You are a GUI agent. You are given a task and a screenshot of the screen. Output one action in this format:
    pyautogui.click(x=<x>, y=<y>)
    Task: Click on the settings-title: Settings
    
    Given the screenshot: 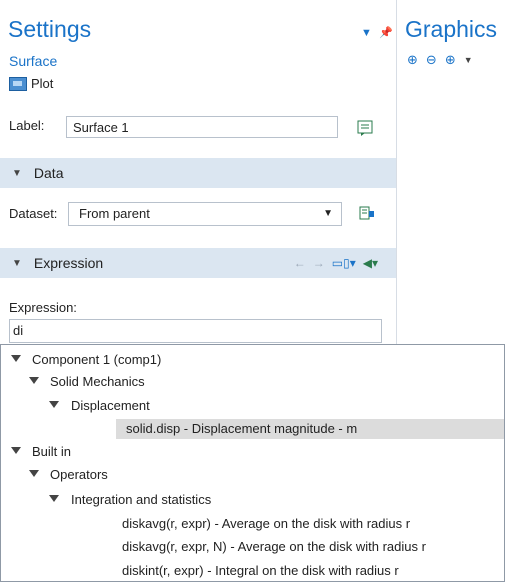 What is the action you would take?
    pyautogui.click(x=50, y=29)
    